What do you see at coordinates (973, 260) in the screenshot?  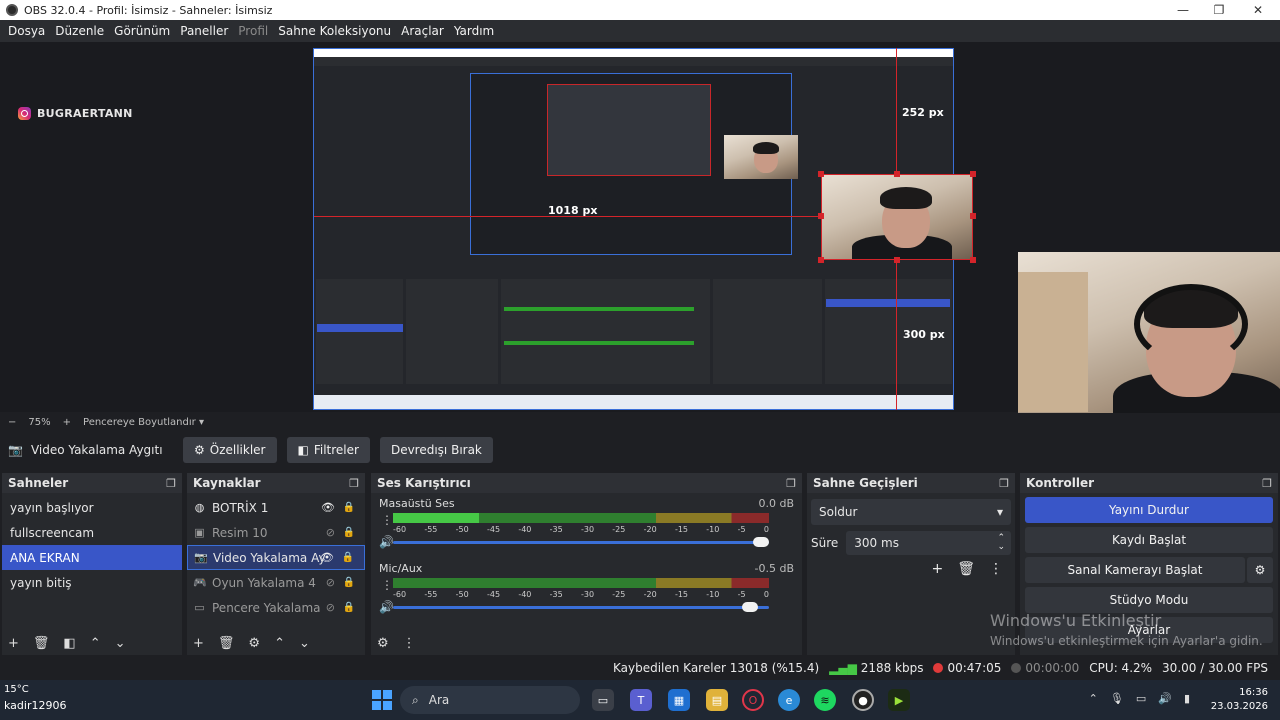 I see `resize-handle-br` at bounding box center [973, 260].